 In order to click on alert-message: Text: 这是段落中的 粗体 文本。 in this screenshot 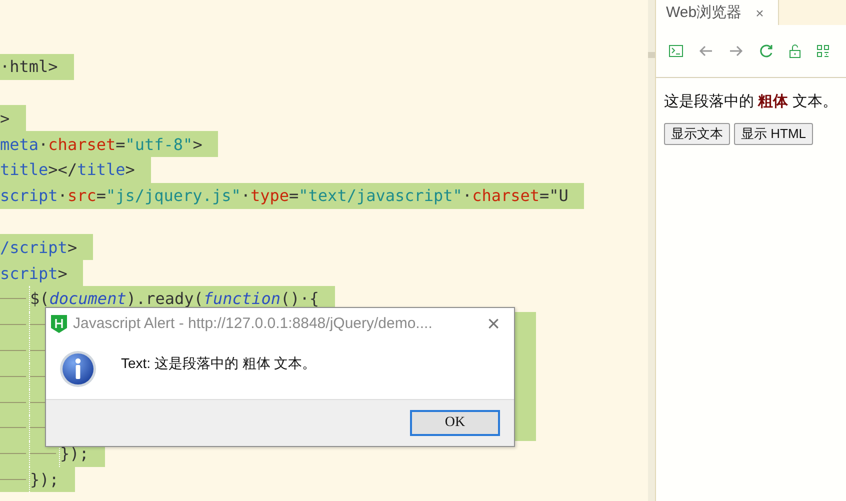, I will do `click(218, 364)`.